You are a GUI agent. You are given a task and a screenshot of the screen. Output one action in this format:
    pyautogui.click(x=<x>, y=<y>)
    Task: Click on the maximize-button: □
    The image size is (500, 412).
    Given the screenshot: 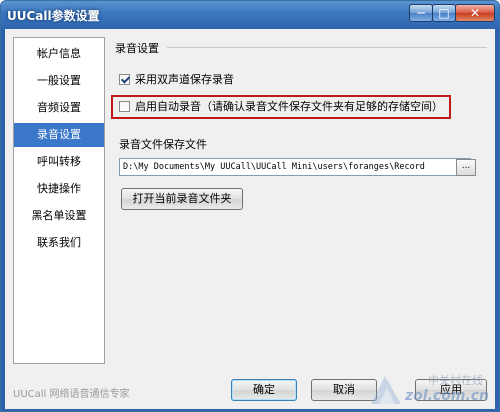 What is the action you would take?
    pyautogui.click(x=444, y=13)
    